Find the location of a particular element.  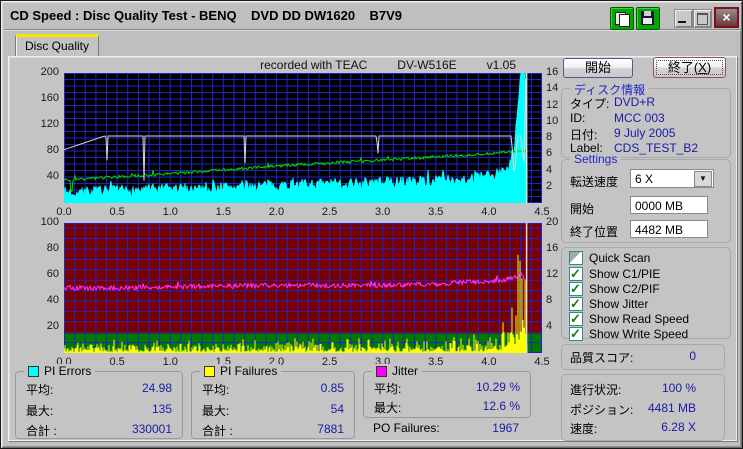

progress-box: 進行状況: 100 % ポジション: 4481 MB 速度: 6.28 X is located at coordinates (643, 407).